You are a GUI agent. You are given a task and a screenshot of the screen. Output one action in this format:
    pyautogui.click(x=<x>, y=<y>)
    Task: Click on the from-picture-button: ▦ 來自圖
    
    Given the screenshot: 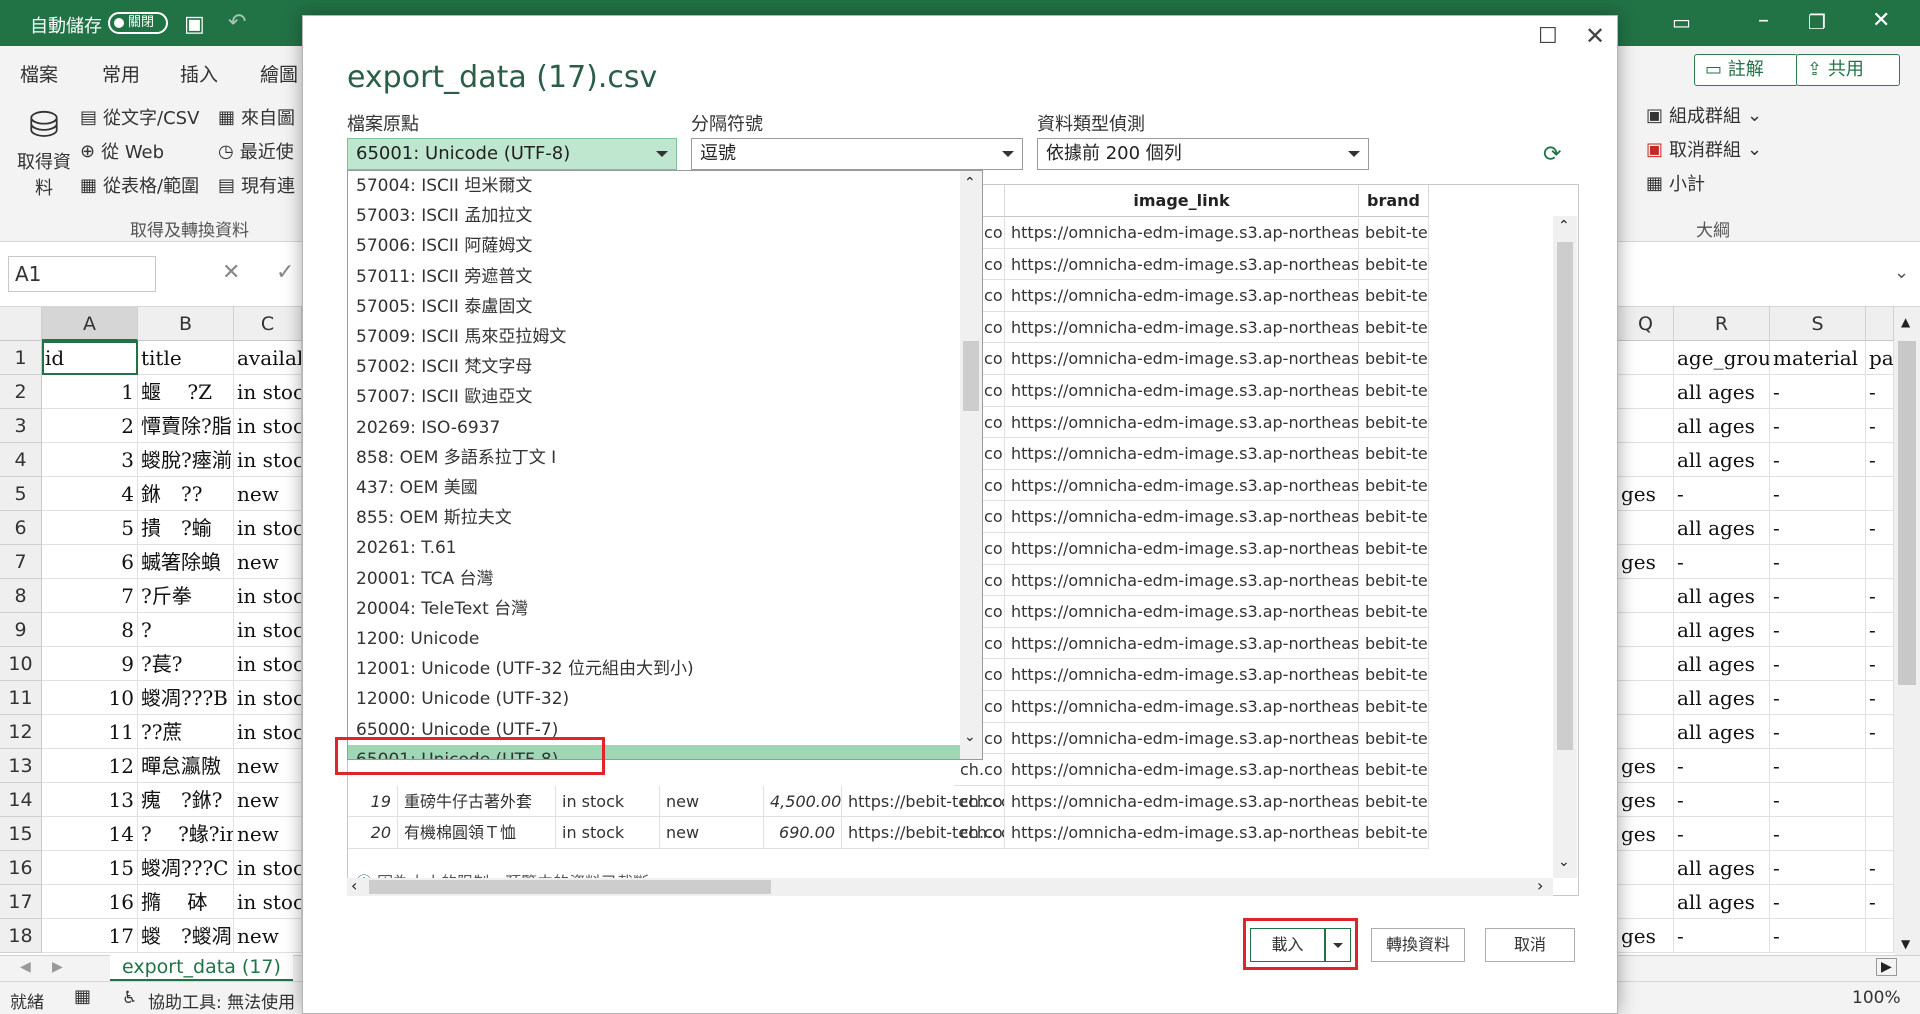 What is the action you would take?
    pyautogui.click(x=256, y=117)
    